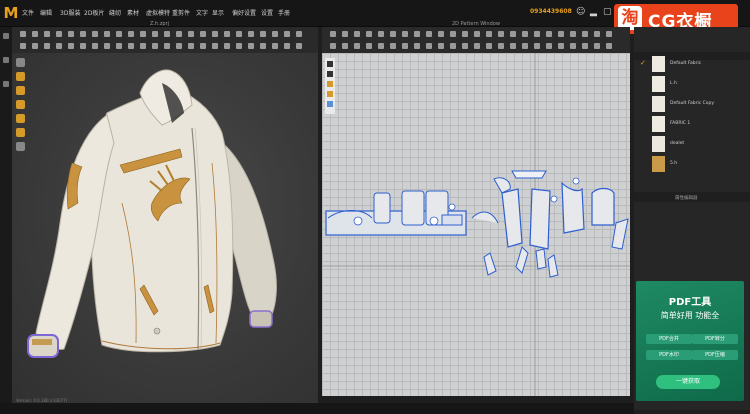  Describe the element at coordinates (70, 12) in the screenshot. I see `menu-item: 3D服装` at that location.